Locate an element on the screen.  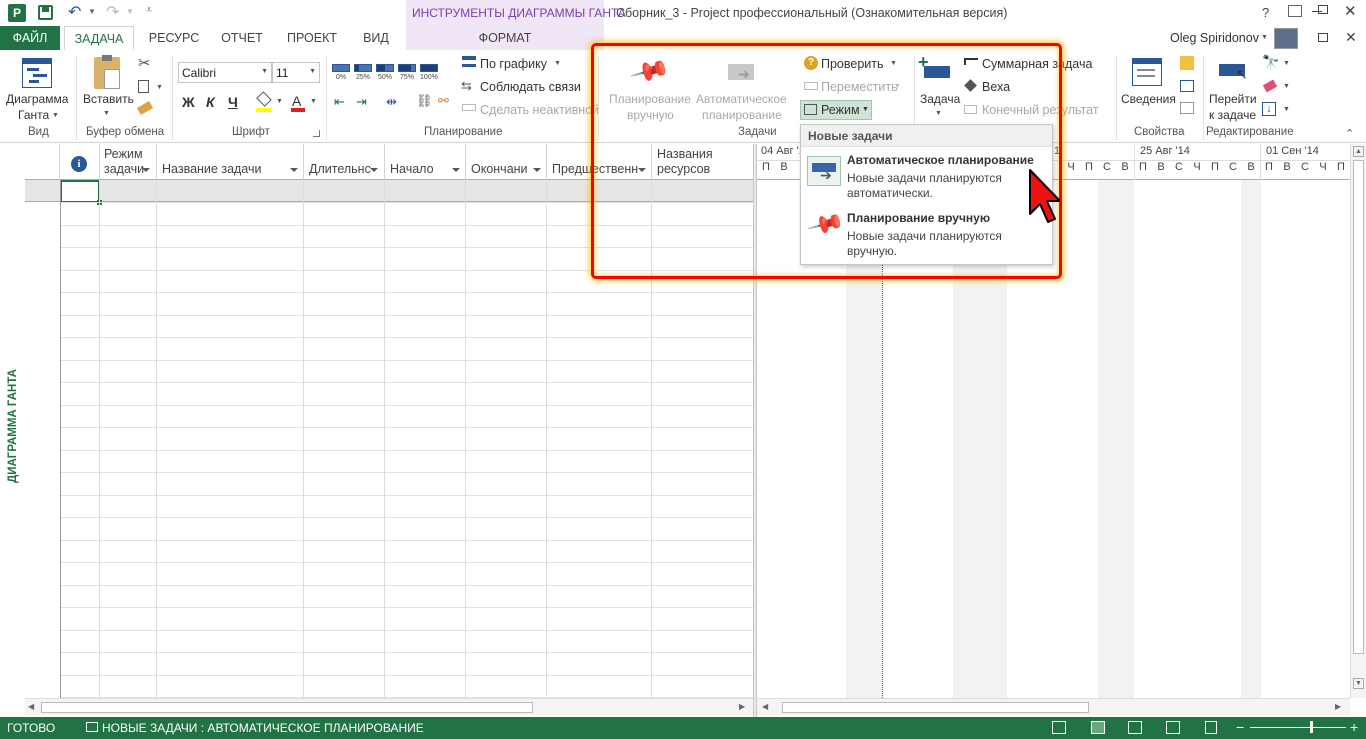
clear-icon is located at coordinates (1270, 86).